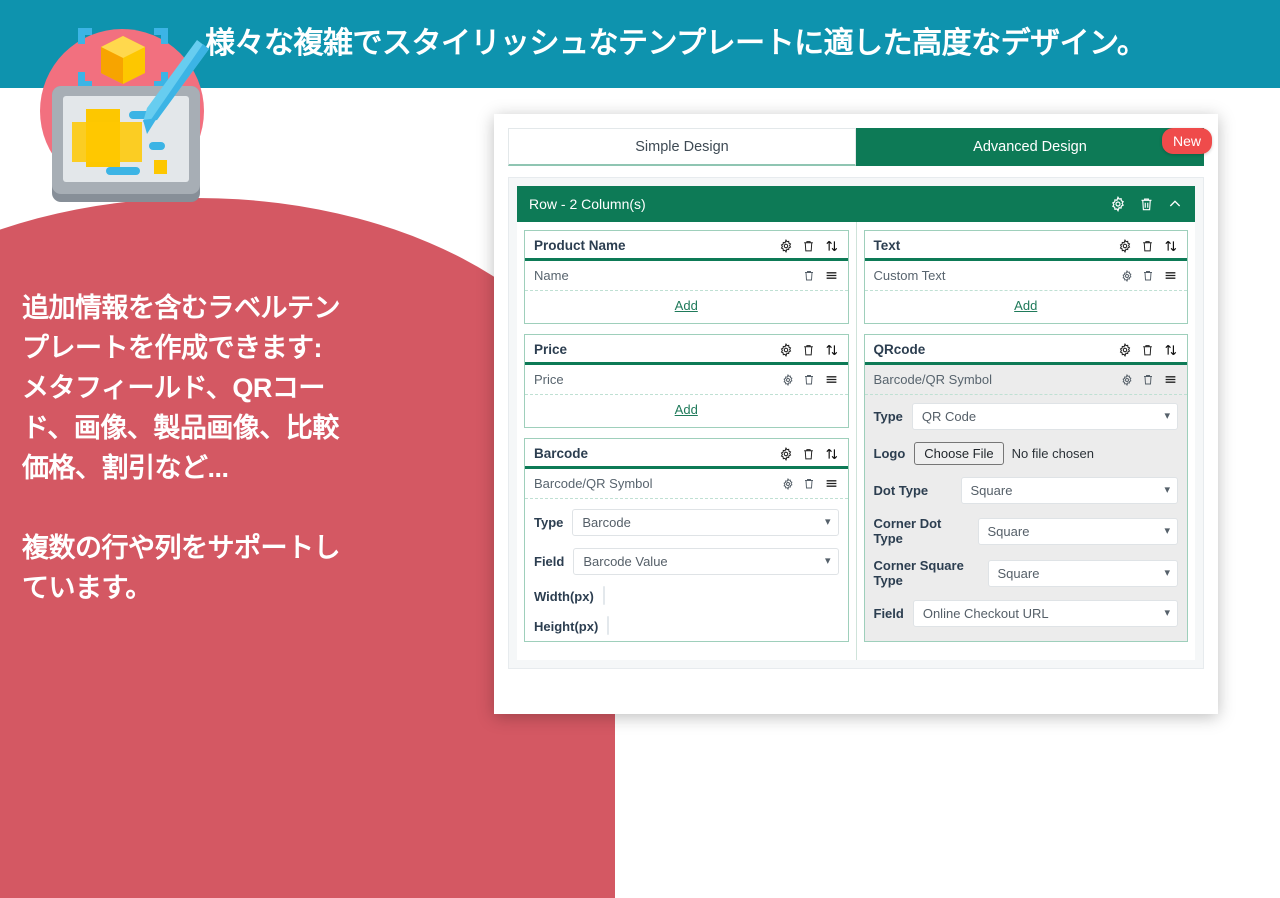 The width and height of the screenshot is (1280, 898). What do you see at coordinates (856, 204) in the screenshot?
I see `row-header: Row - 2 Column(s)` at bounding box center [856, 204].